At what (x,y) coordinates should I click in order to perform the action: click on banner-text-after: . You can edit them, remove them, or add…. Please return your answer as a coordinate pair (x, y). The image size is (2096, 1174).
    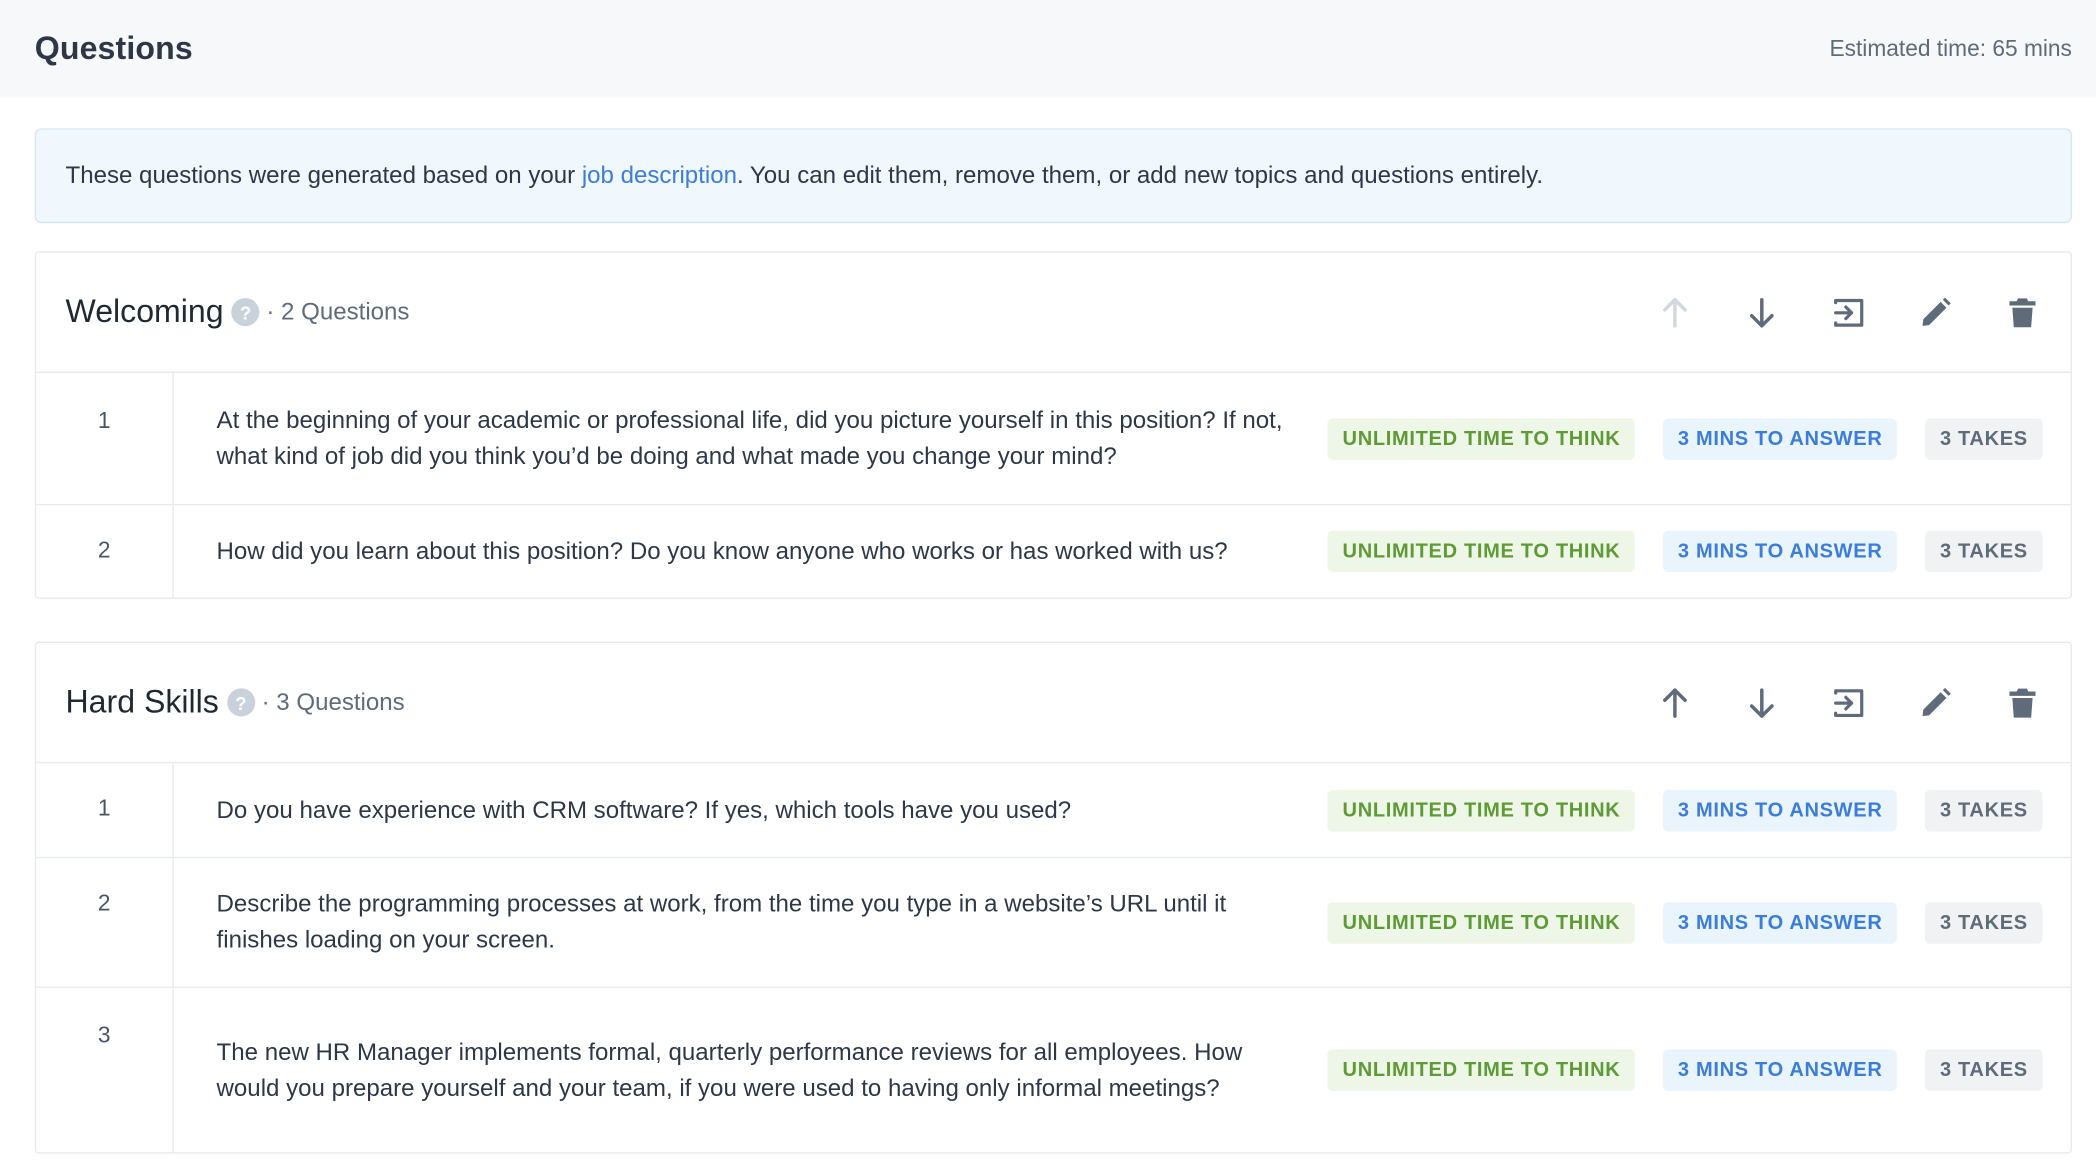
    Looking at the image, I should click on (1140, 175).